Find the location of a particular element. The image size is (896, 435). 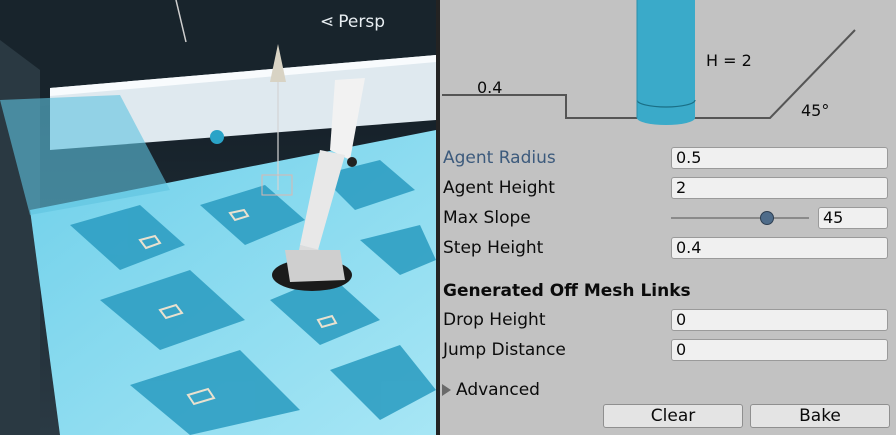

drop-height-label: Drop Height is located at coordinates (494, 320).